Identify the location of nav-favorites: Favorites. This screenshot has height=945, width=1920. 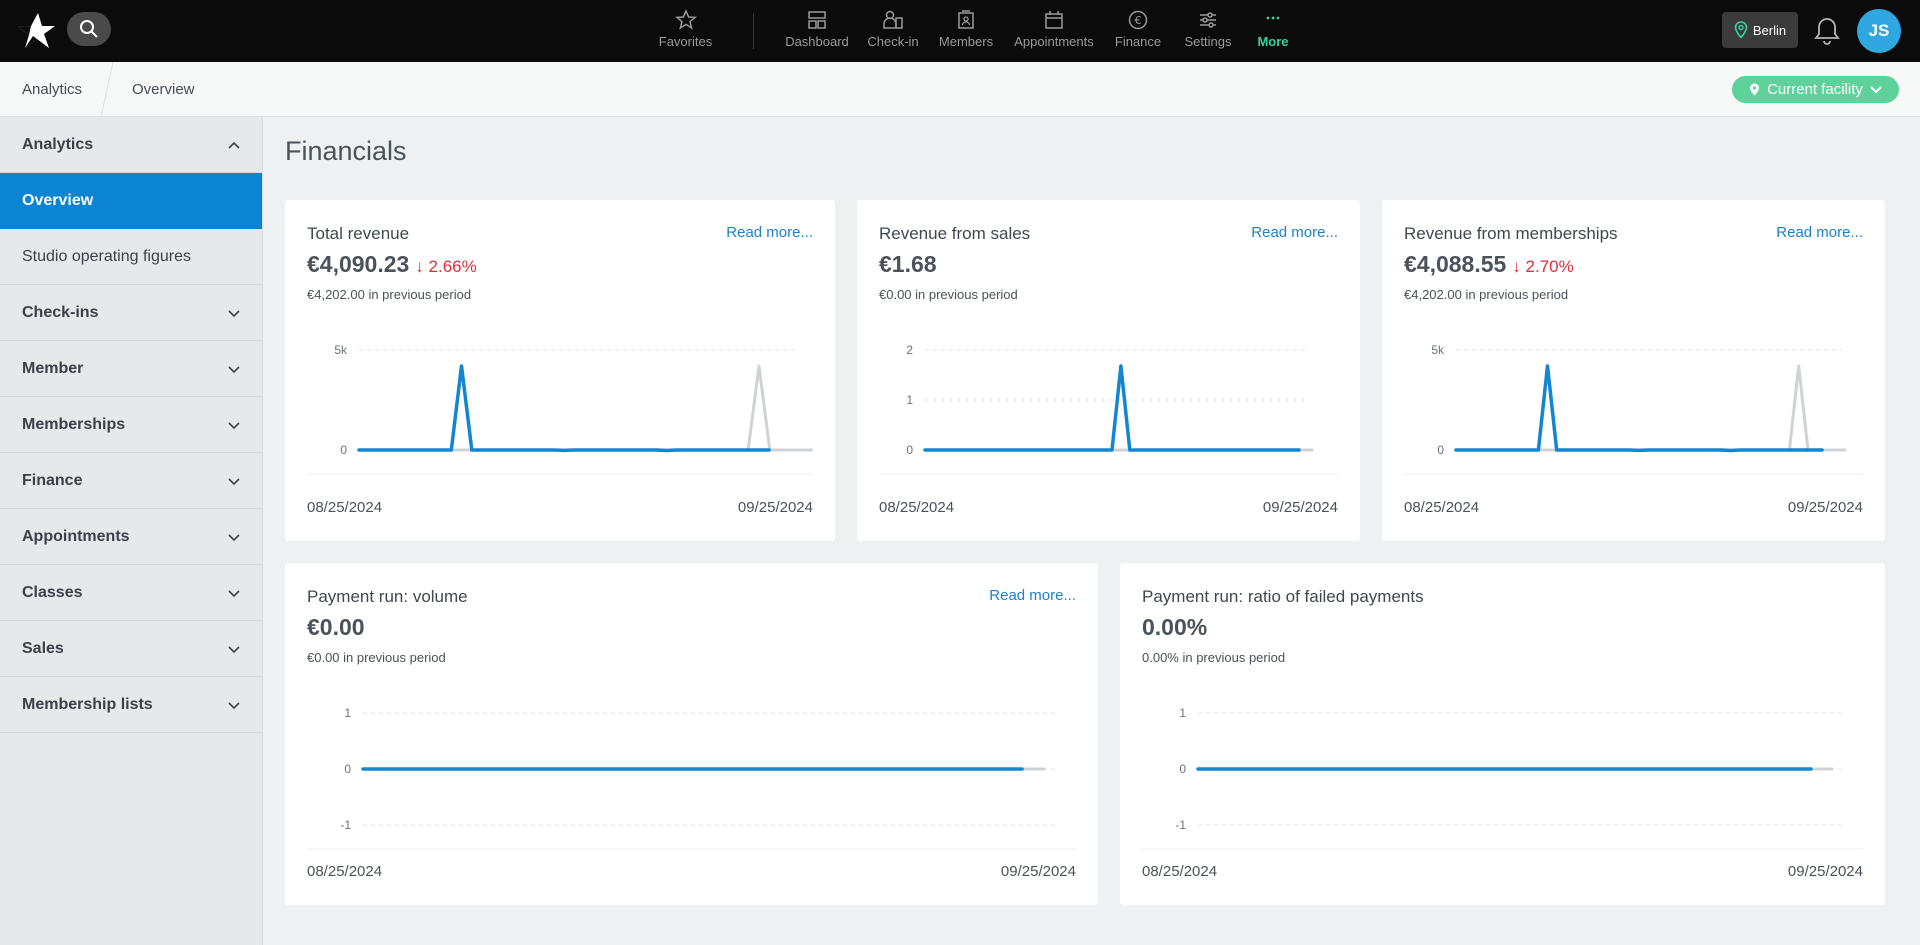
(685, 31).